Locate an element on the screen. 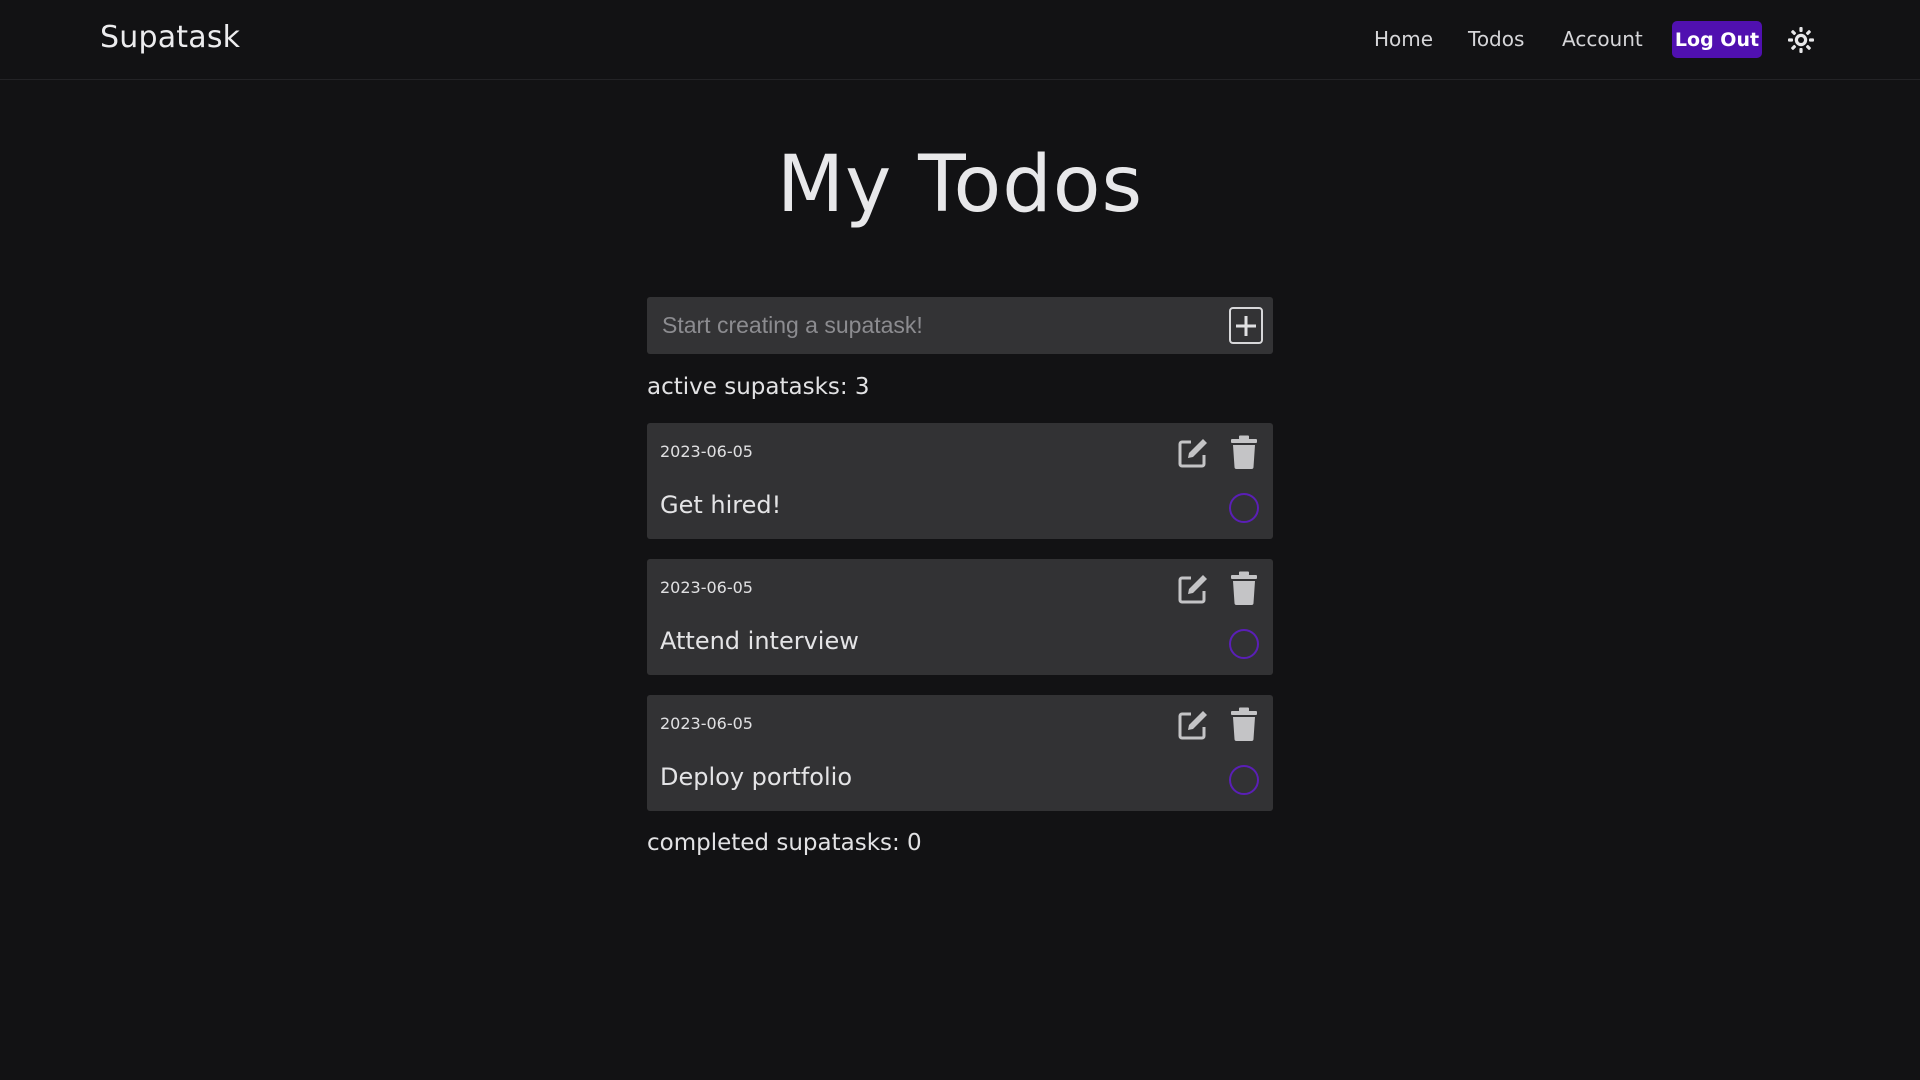 This screenshot has height=1080, width=1920. navbar: Supatask Home Todos Account Log Out is located at coordinates (960, 40).